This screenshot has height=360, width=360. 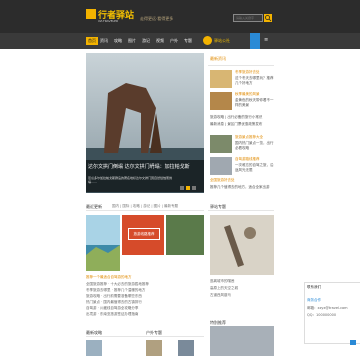 I want to click on nav-item-photos: 图片, so click(x=132, y=41).